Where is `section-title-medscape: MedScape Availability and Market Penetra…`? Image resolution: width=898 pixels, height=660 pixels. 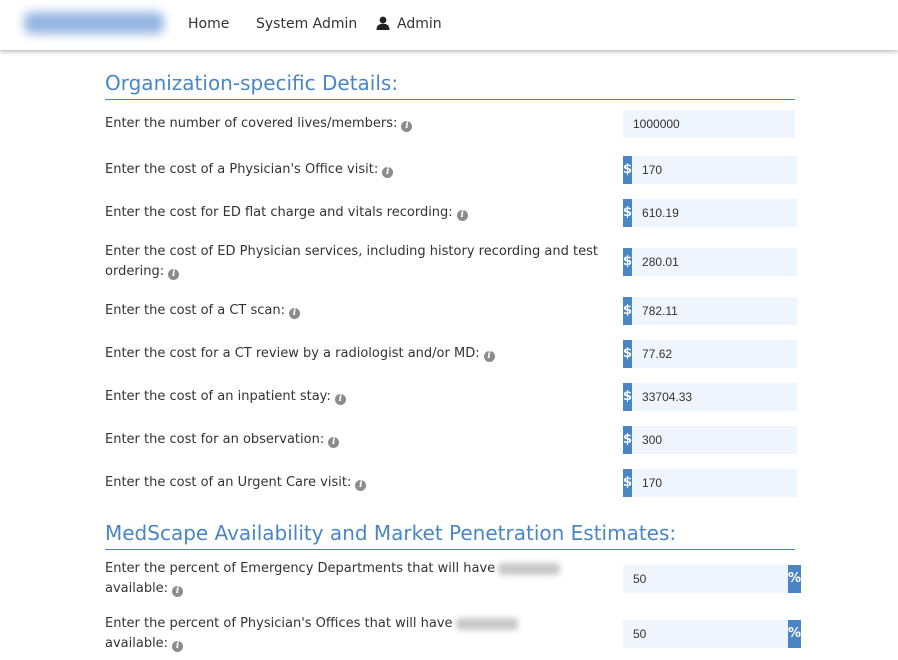
section-title-medscape: MedScape Availability and Market Penetra… is located at coordinates (450, 535).